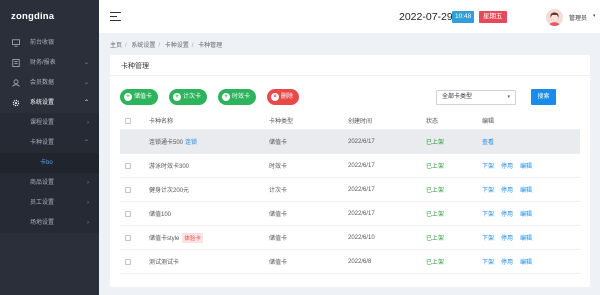  What do you see at coordinates (16, 103) in the screenshot?
I see `gear-icon` at bounding box center [16, 103].